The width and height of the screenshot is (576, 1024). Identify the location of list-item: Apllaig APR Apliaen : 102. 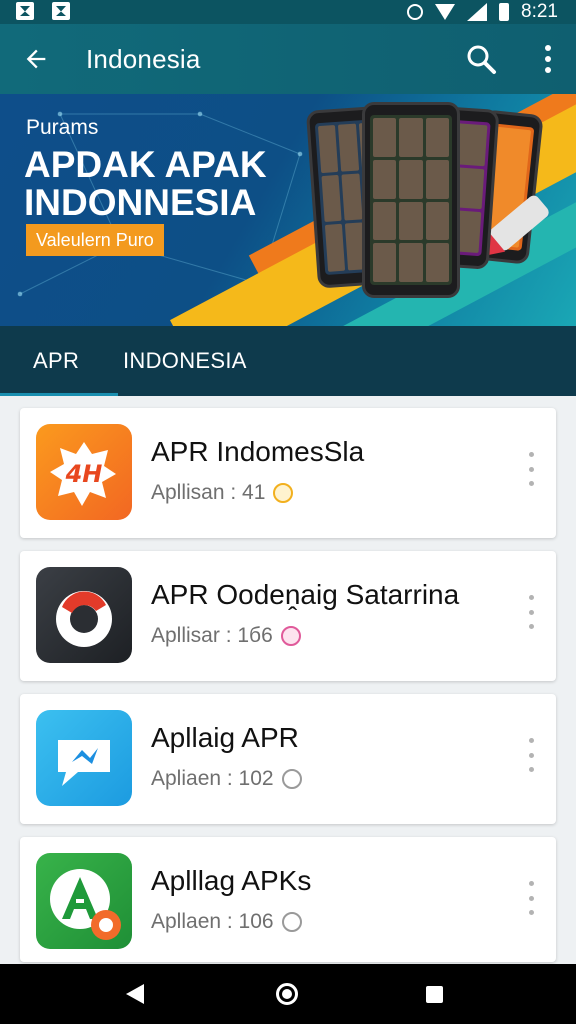
(288, 759).